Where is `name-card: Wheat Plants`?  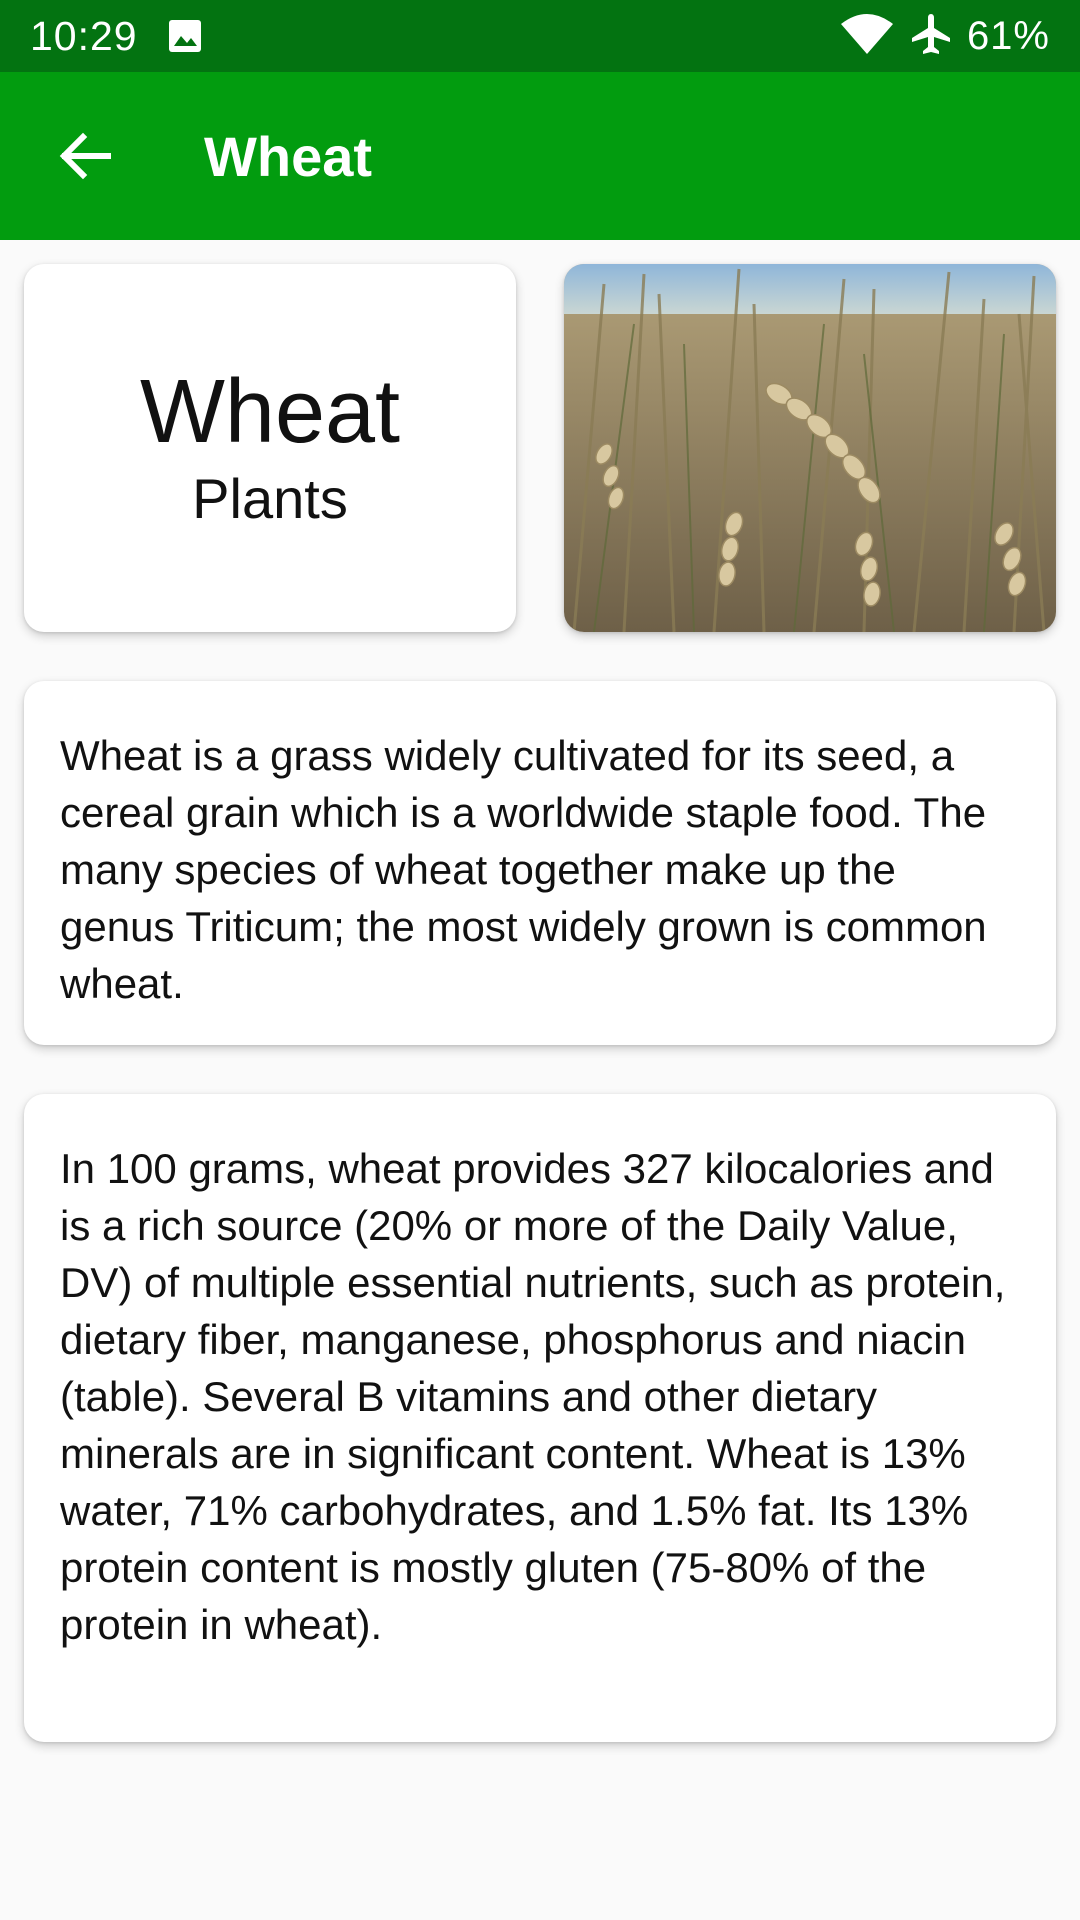 name-card: Wheat Plants is located at coordinates (270, 448).